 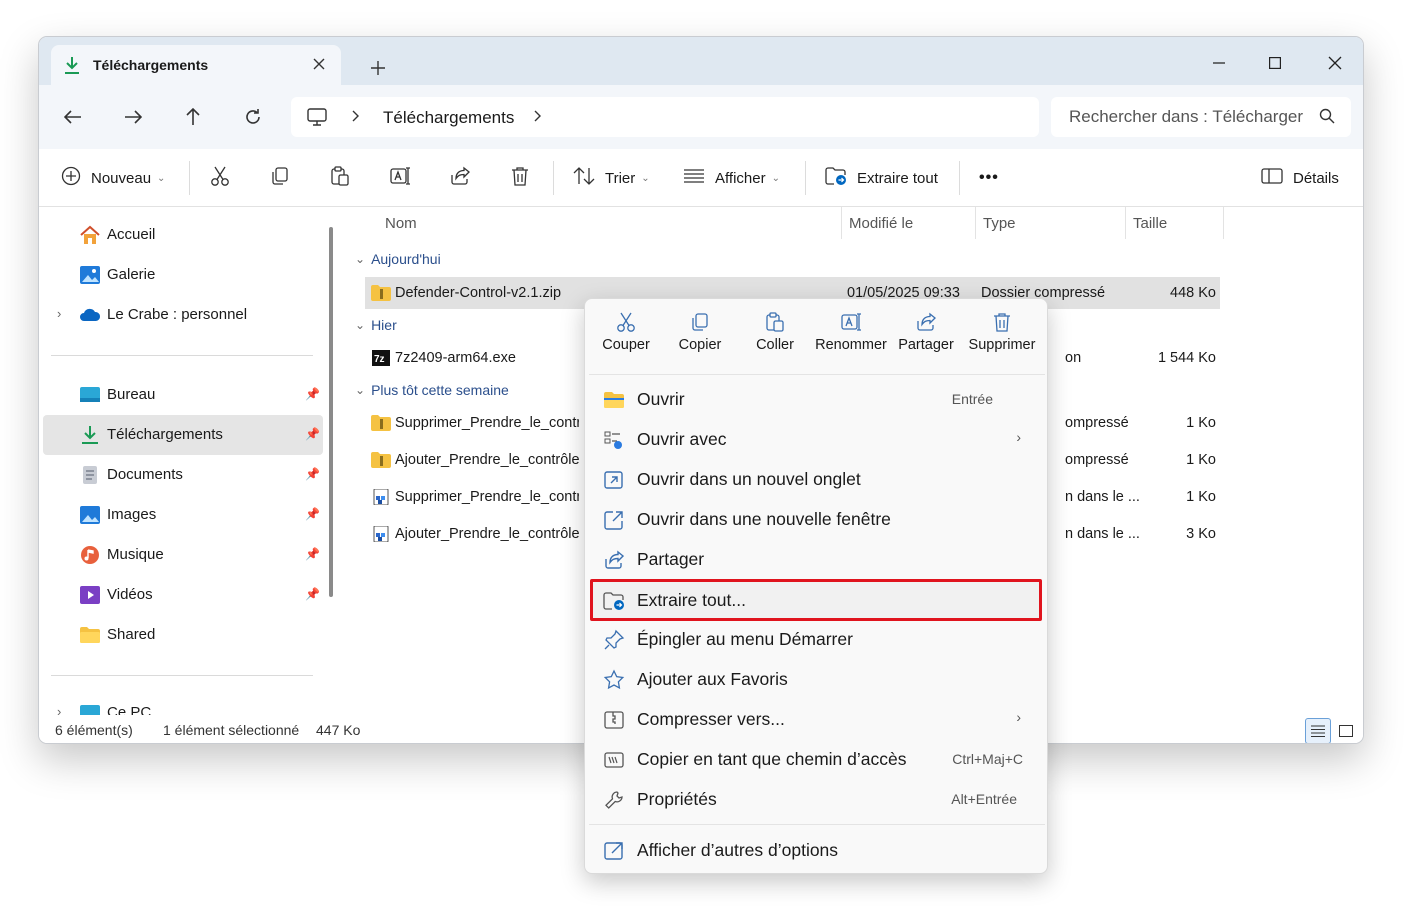 What do you see at coordinates (620, 178) in the screenshot?
I see `sort-label: Trier` at bounding box center [620, 178].